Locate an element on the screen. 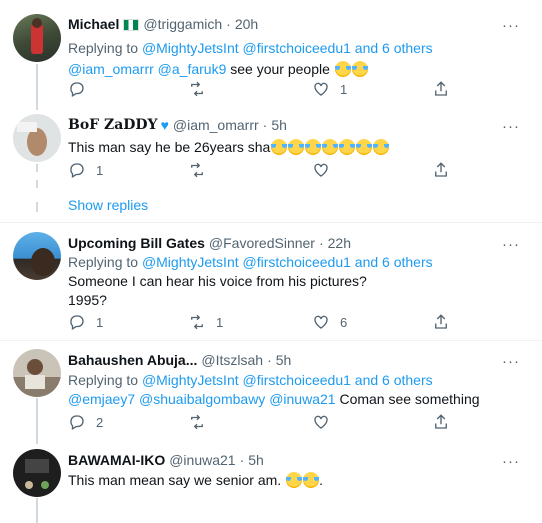 This screenshot has width=542, height=523. user-handle: @triggamich is located at coordinates (182, 24).